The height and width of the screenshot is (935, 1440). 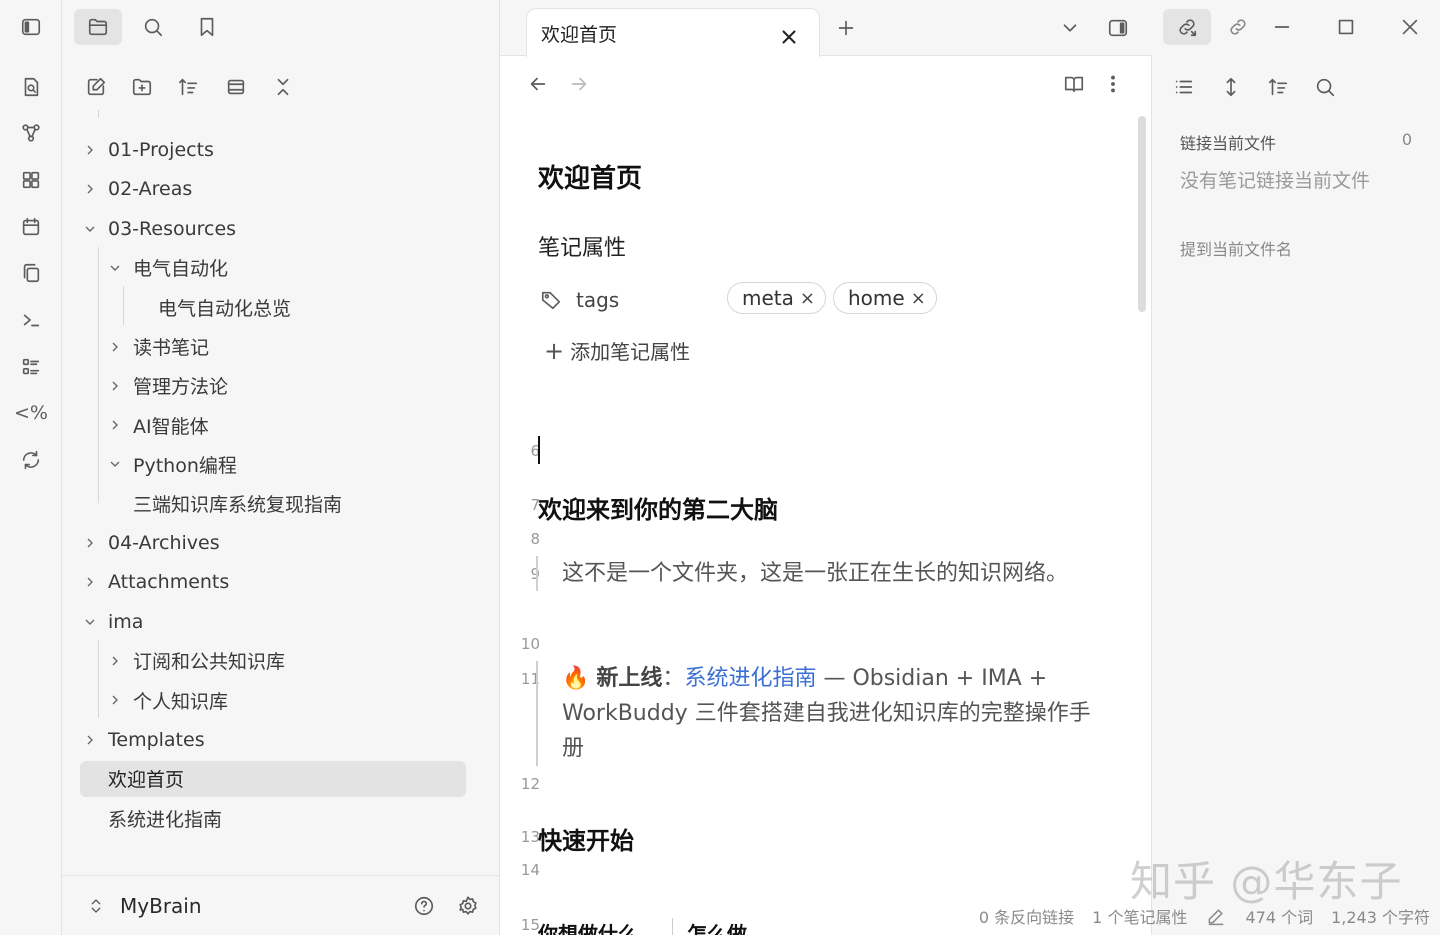 What do you see at coordinates (142, 740) in the screenshot?
I see `tree-folder: Templates` at bounding box center [142, 740].